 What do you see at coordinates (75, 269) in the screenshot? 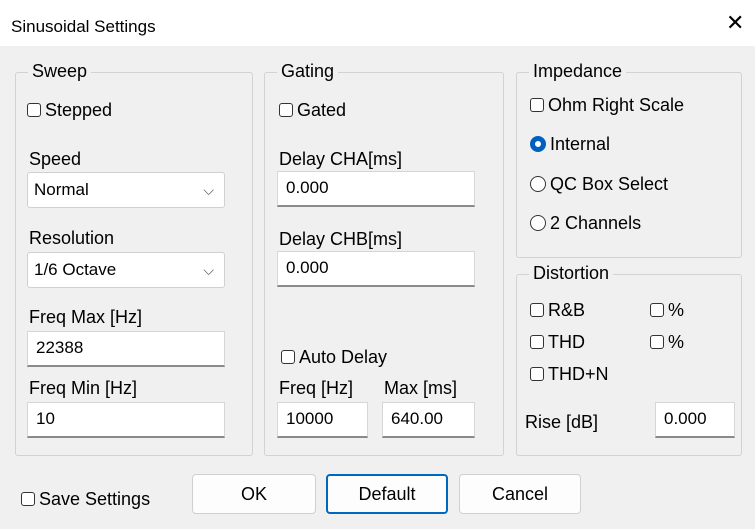
I see `resolution-value: 1/6 Octave` at bounding box center [75, 269].